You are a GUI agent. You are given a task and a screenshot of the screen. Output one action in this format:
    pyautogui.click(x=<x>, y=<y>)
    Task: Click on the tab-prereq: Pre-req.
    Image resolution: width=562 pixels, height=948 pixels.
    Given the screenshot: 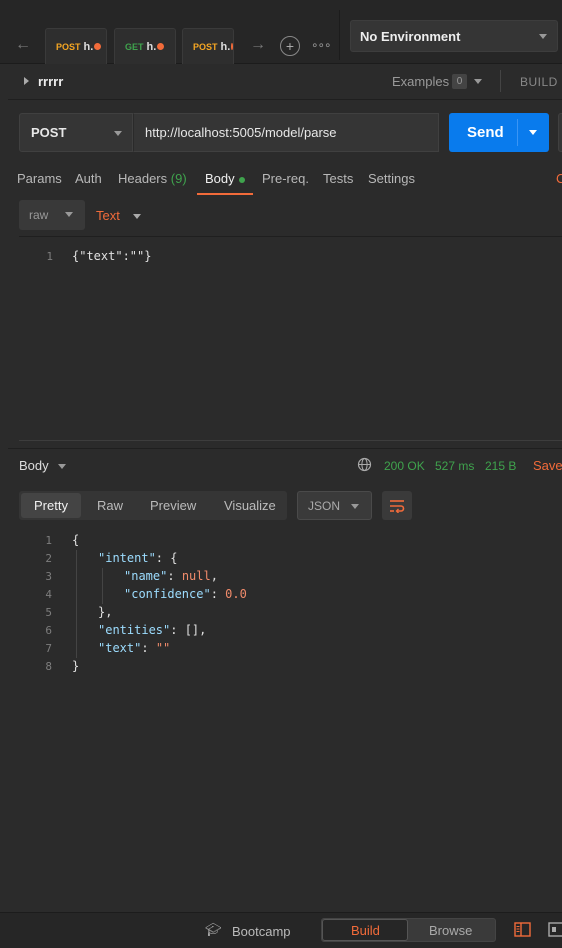 What is the action you would take?
    pyautogui.click(x=285, y=178)
    